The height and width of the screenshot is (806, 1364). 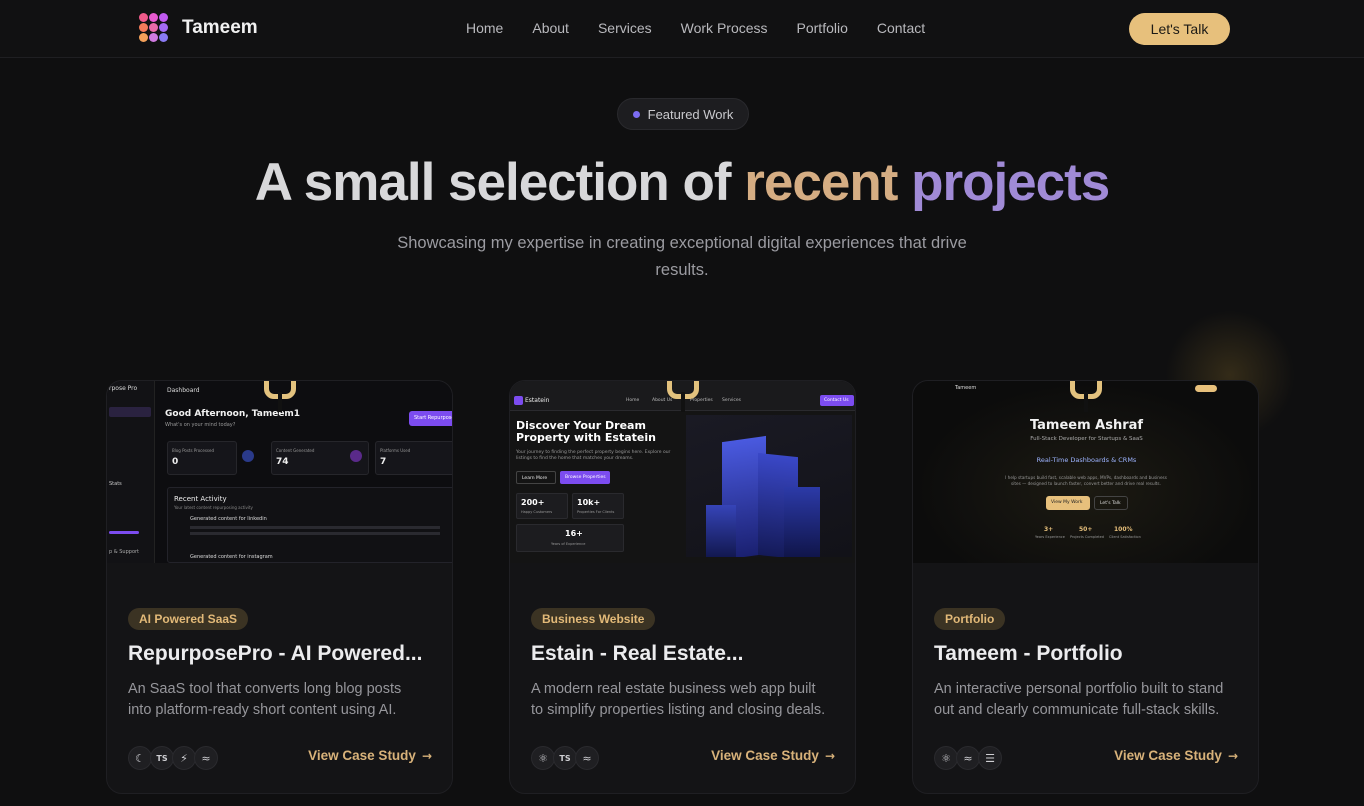 I want to click on brand-logo: Tameem, so click(x=198, y=28).